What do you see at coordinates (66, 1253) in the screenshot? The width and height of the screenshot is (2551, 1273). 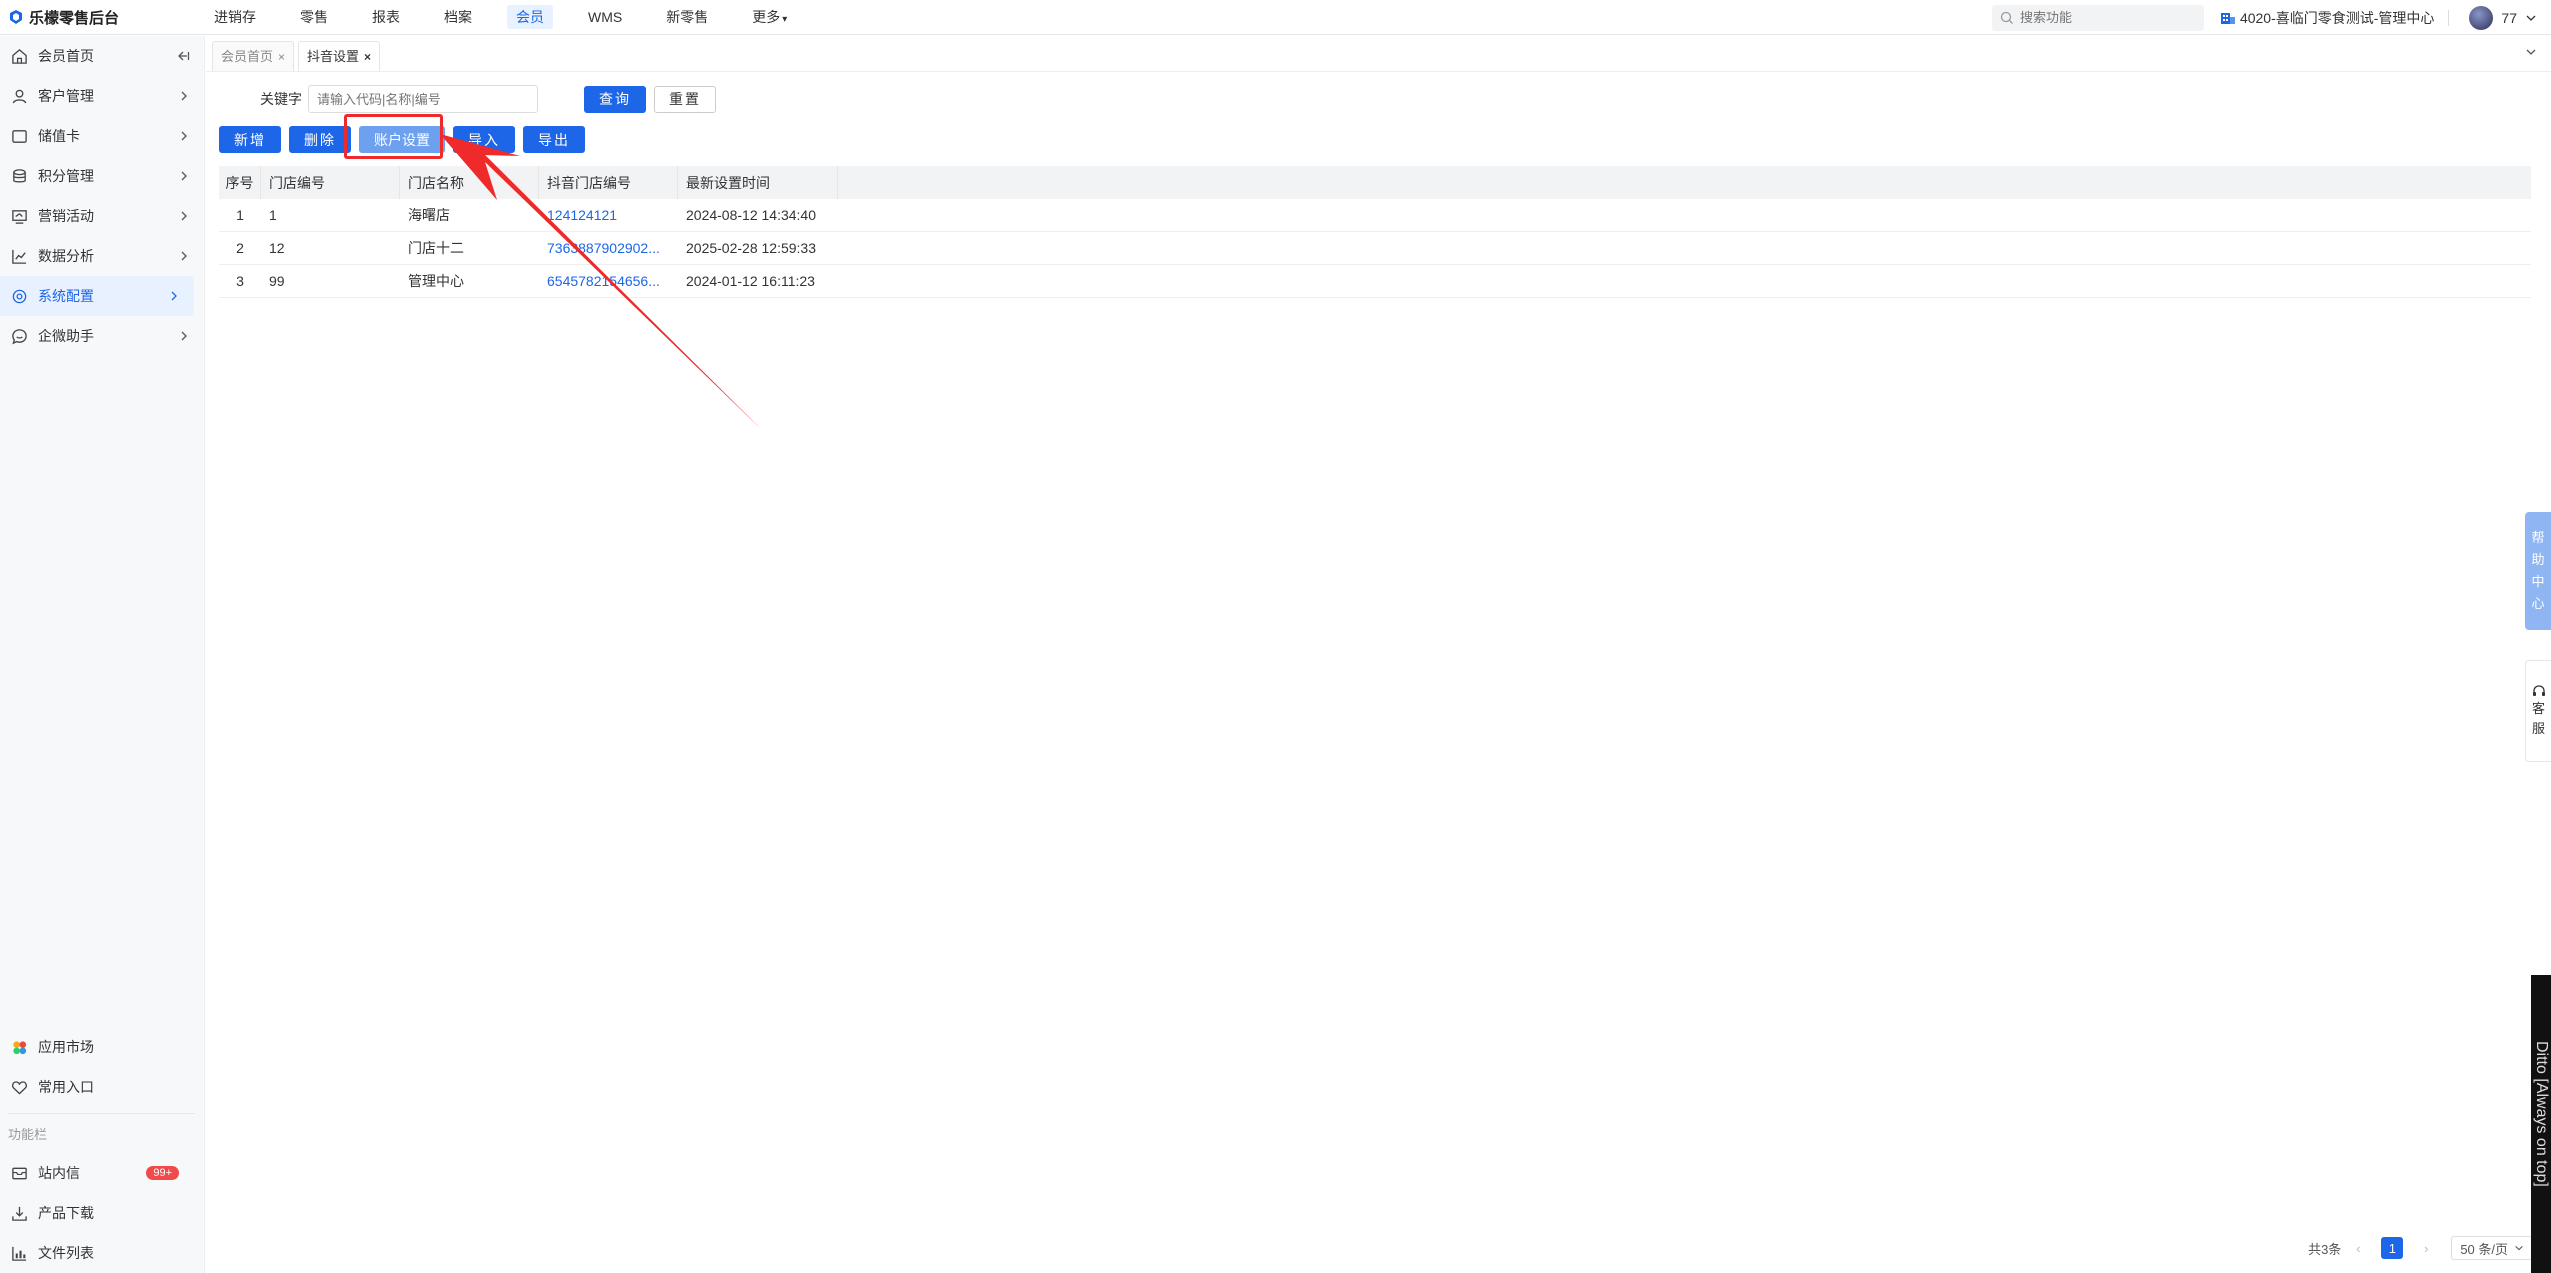 I see `sidebar-item-label: 文件列表` at bounding box center [66, 1253].